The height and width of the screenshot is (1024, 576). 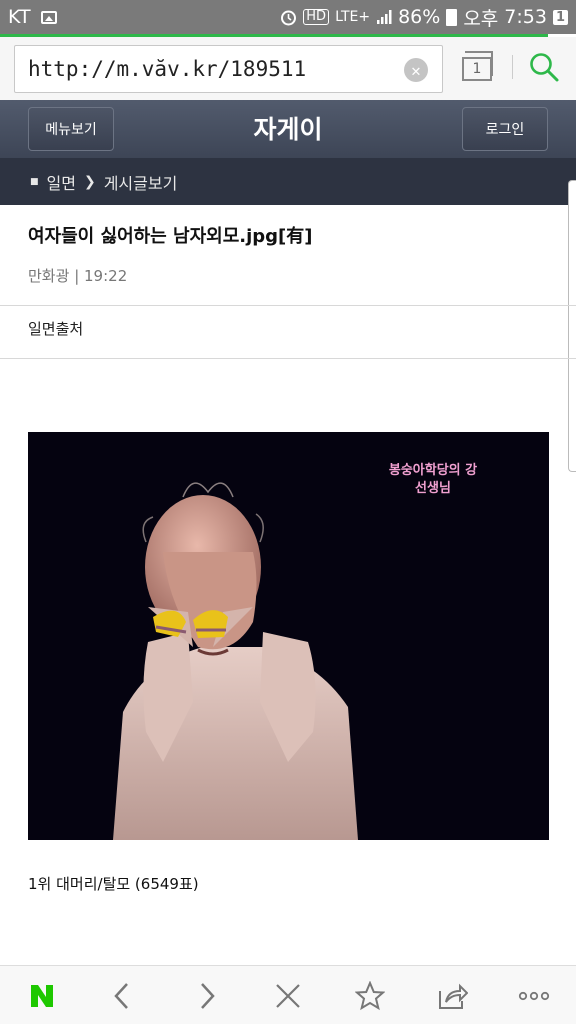 I want to click on browser-bottom-bar, so click(x=288, y=994).